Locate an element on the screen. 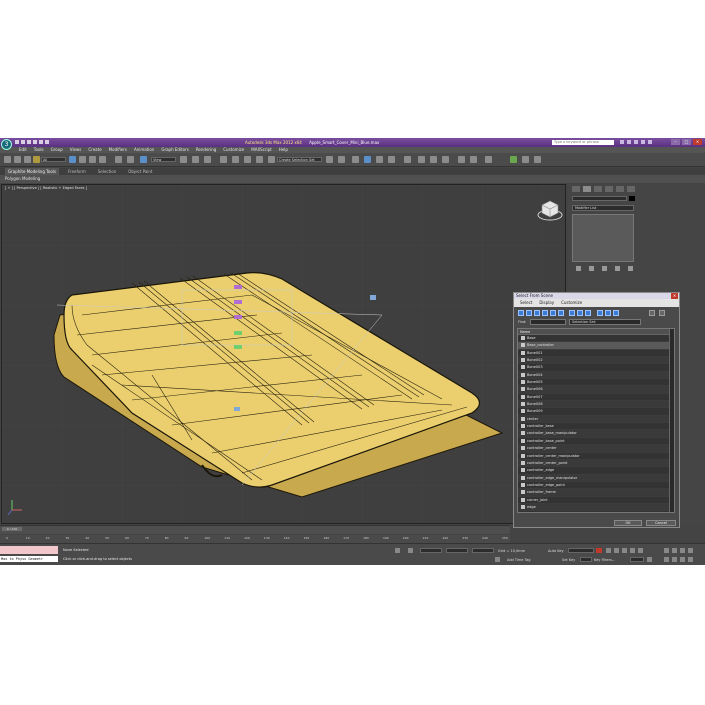 The width and height of the screenshot is (705, 705). scale-icon is located at coordinates (143, 159).